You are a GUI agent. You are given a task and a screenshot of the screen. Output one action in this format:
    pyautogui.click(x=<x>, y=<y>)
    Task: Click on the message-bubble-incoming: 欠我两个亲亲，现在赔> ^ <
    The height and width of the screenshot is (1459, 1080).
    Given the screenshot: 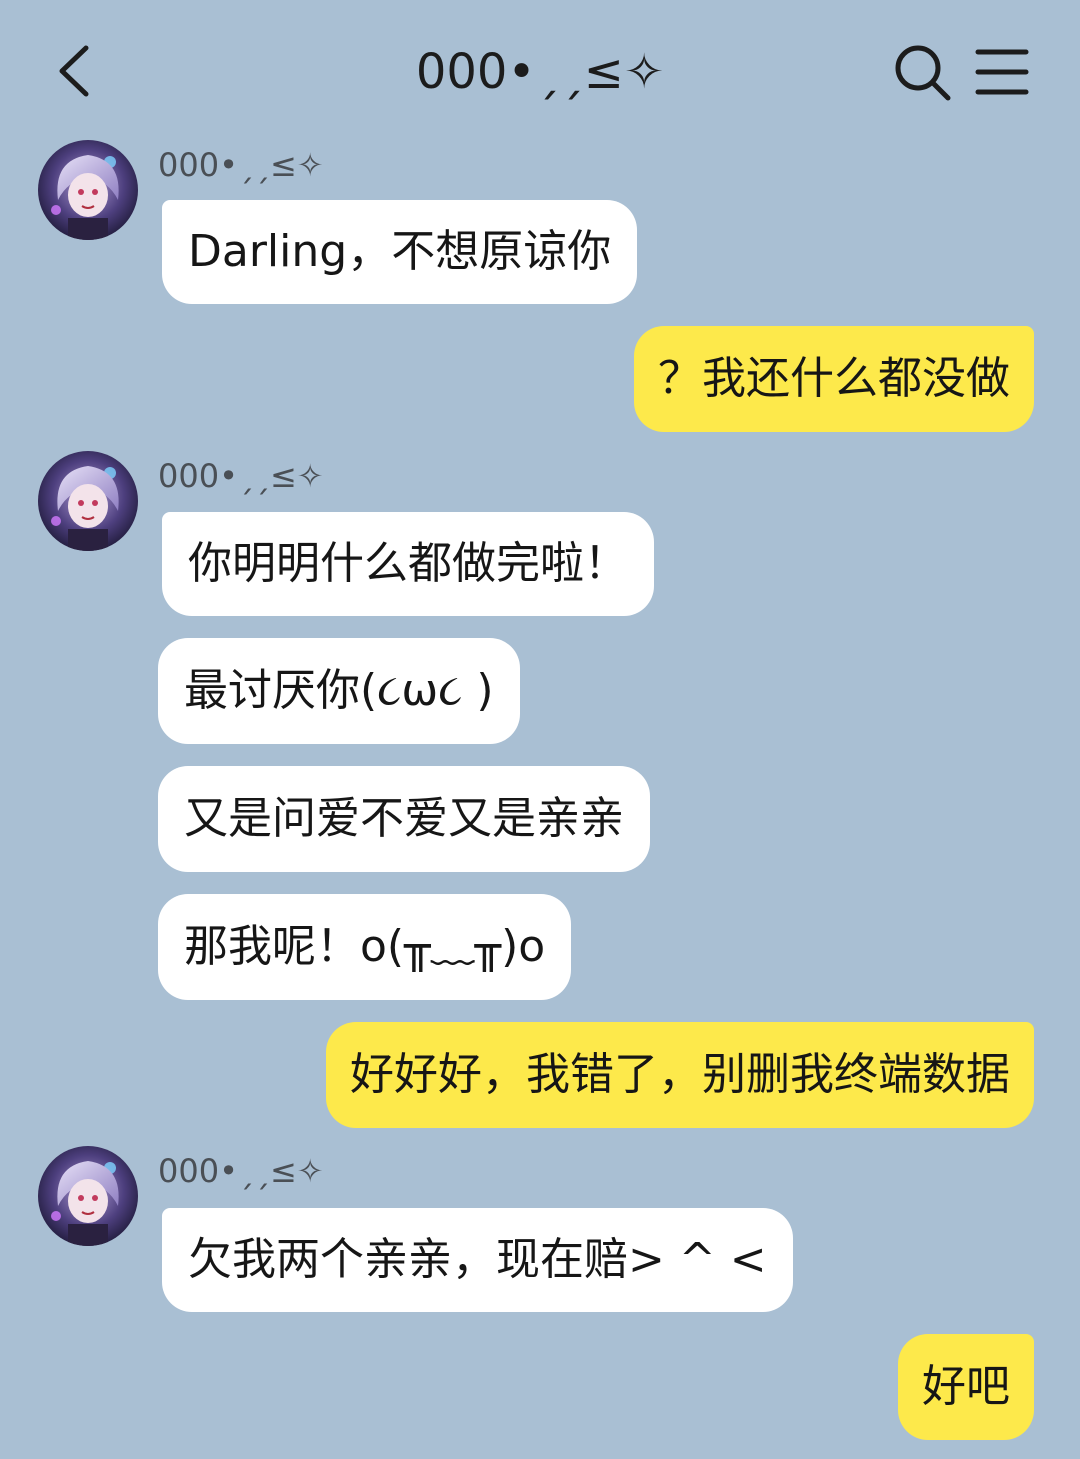 What is the action you would take?
    pyautogui.click(x=477, y=1260)
    